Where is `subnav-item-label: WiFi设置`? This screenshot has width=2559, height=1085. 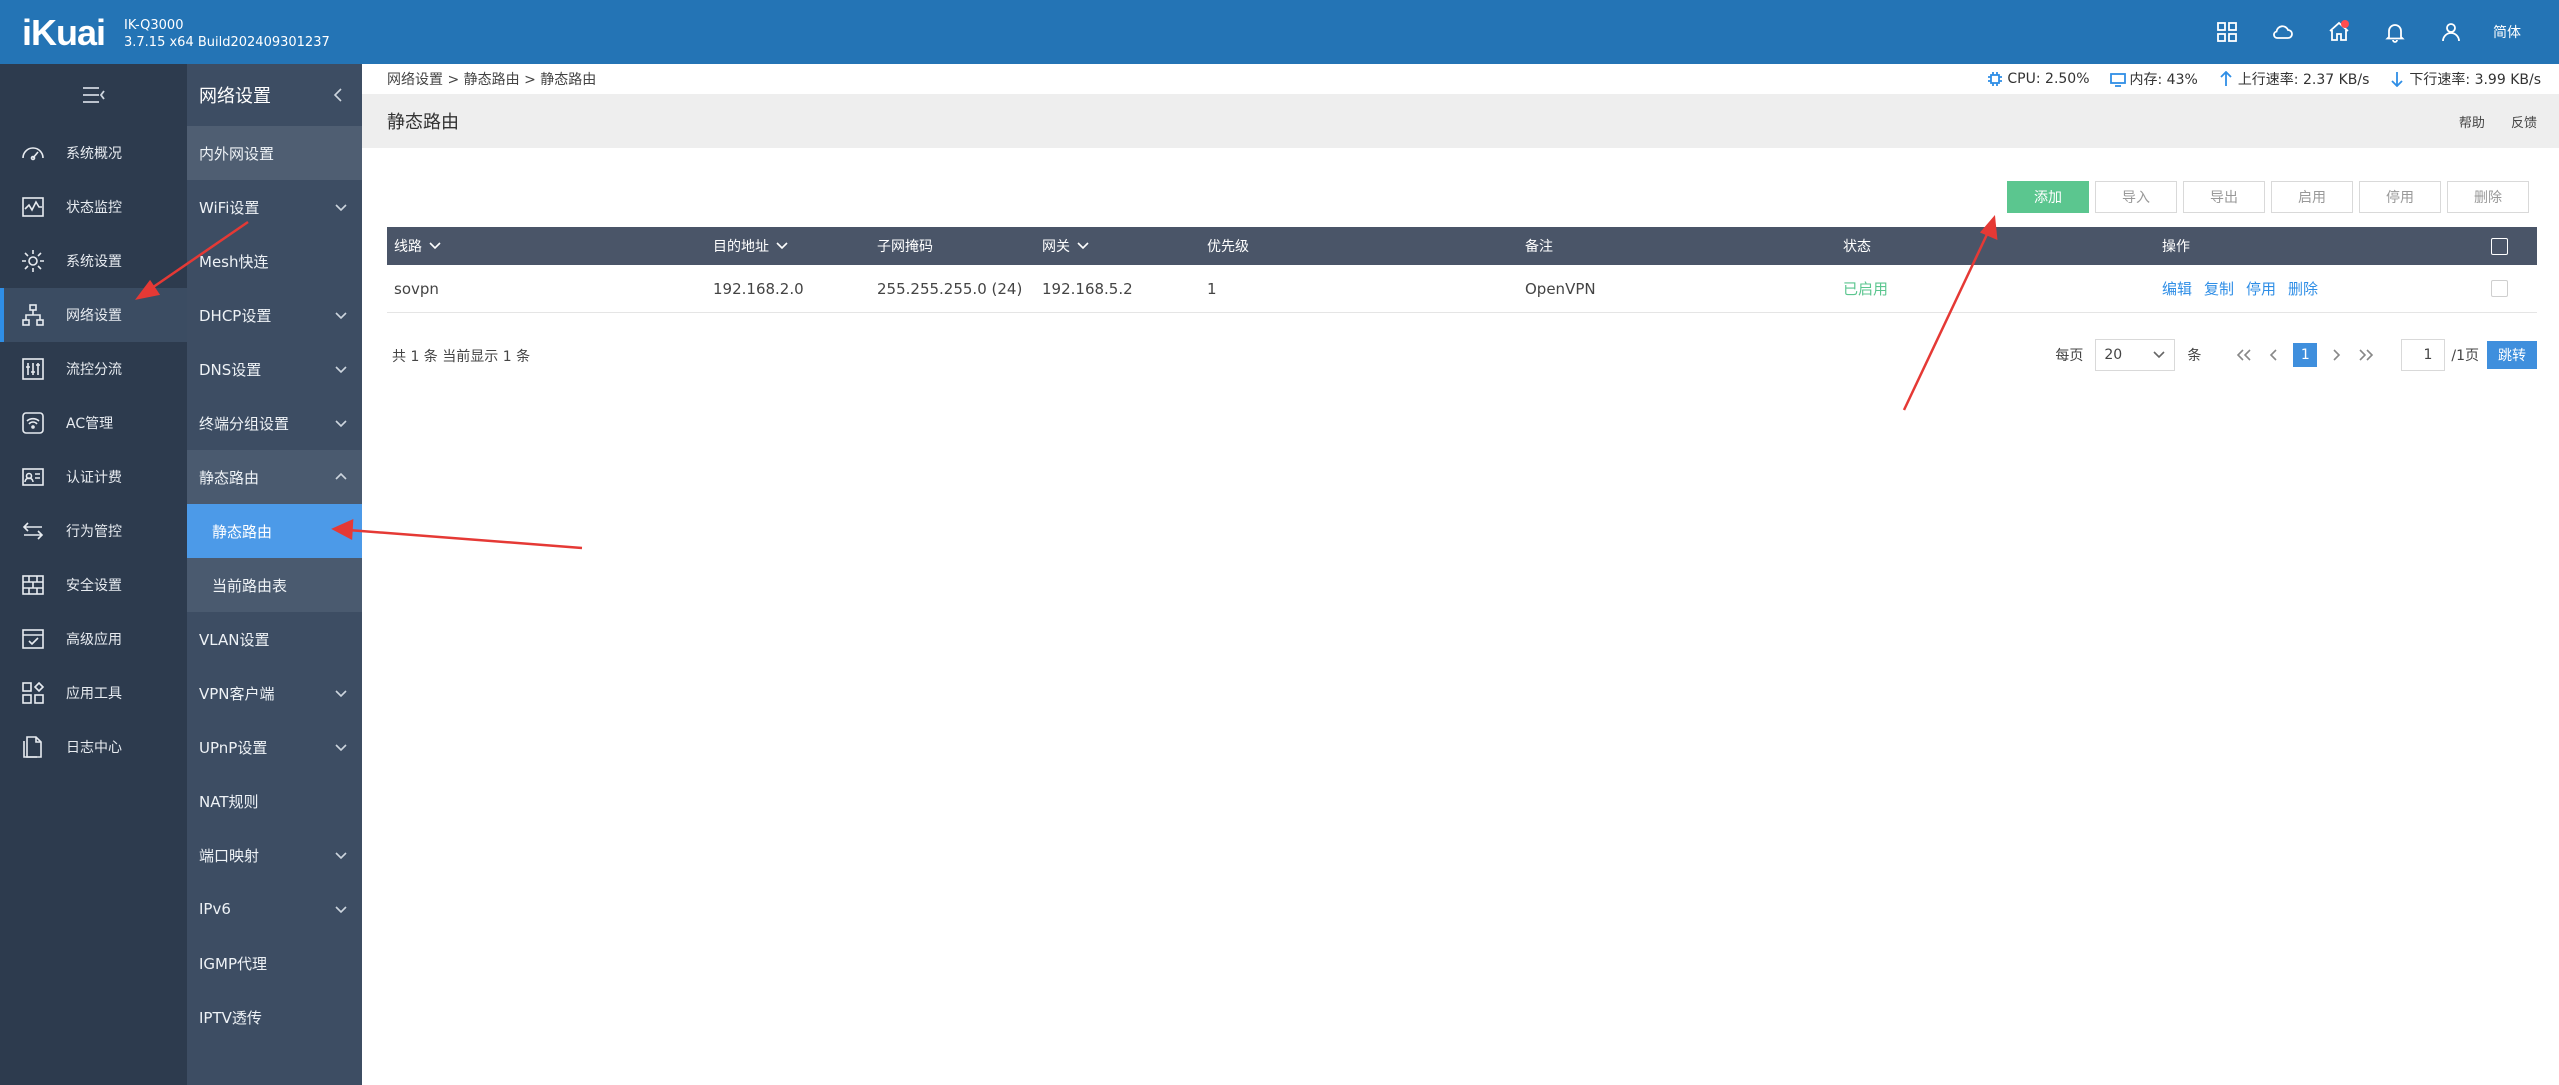 subnav-item-label: WiFi设置 is located at coordinates (229, 207).